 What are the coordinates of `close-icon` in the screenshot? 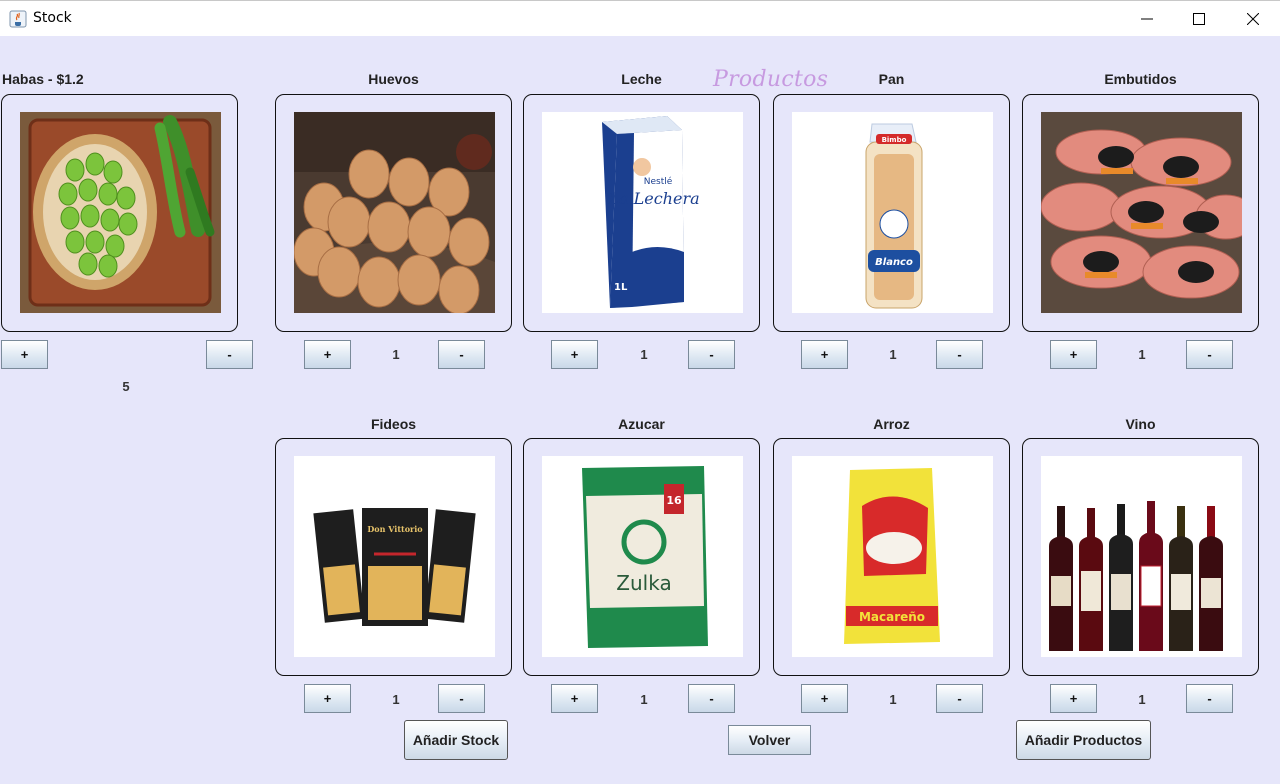 It's located at (1253, 19).